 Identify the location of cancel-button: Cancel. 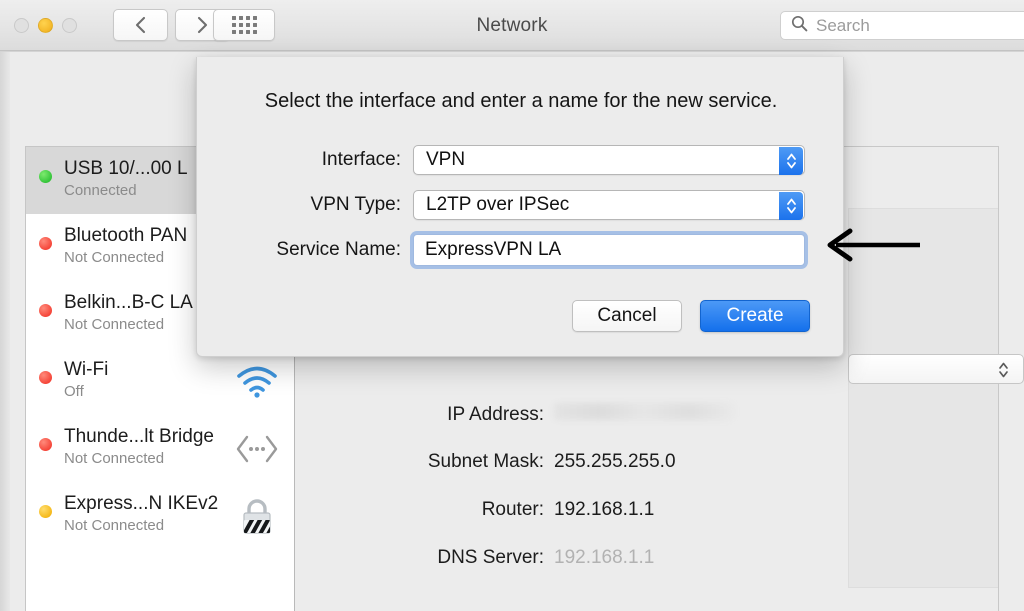
(627, 316).